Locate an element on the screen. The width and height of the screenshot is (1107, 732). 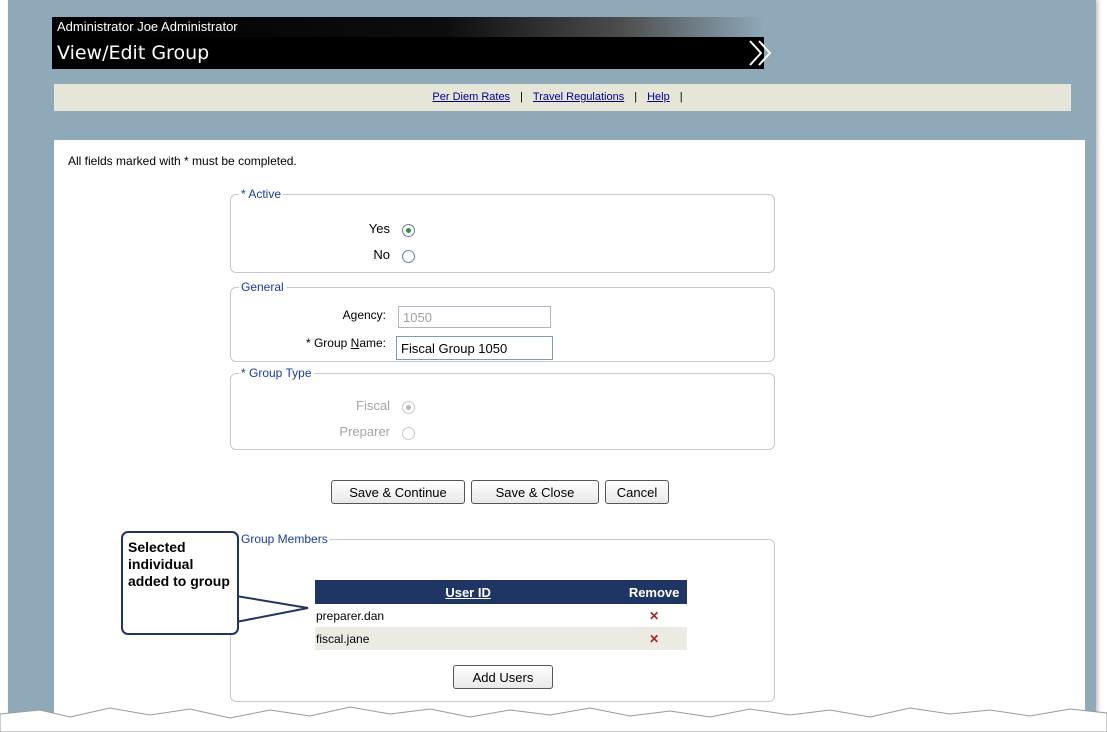
column-header-user-id: User ID is located at coordinates (468, 592).